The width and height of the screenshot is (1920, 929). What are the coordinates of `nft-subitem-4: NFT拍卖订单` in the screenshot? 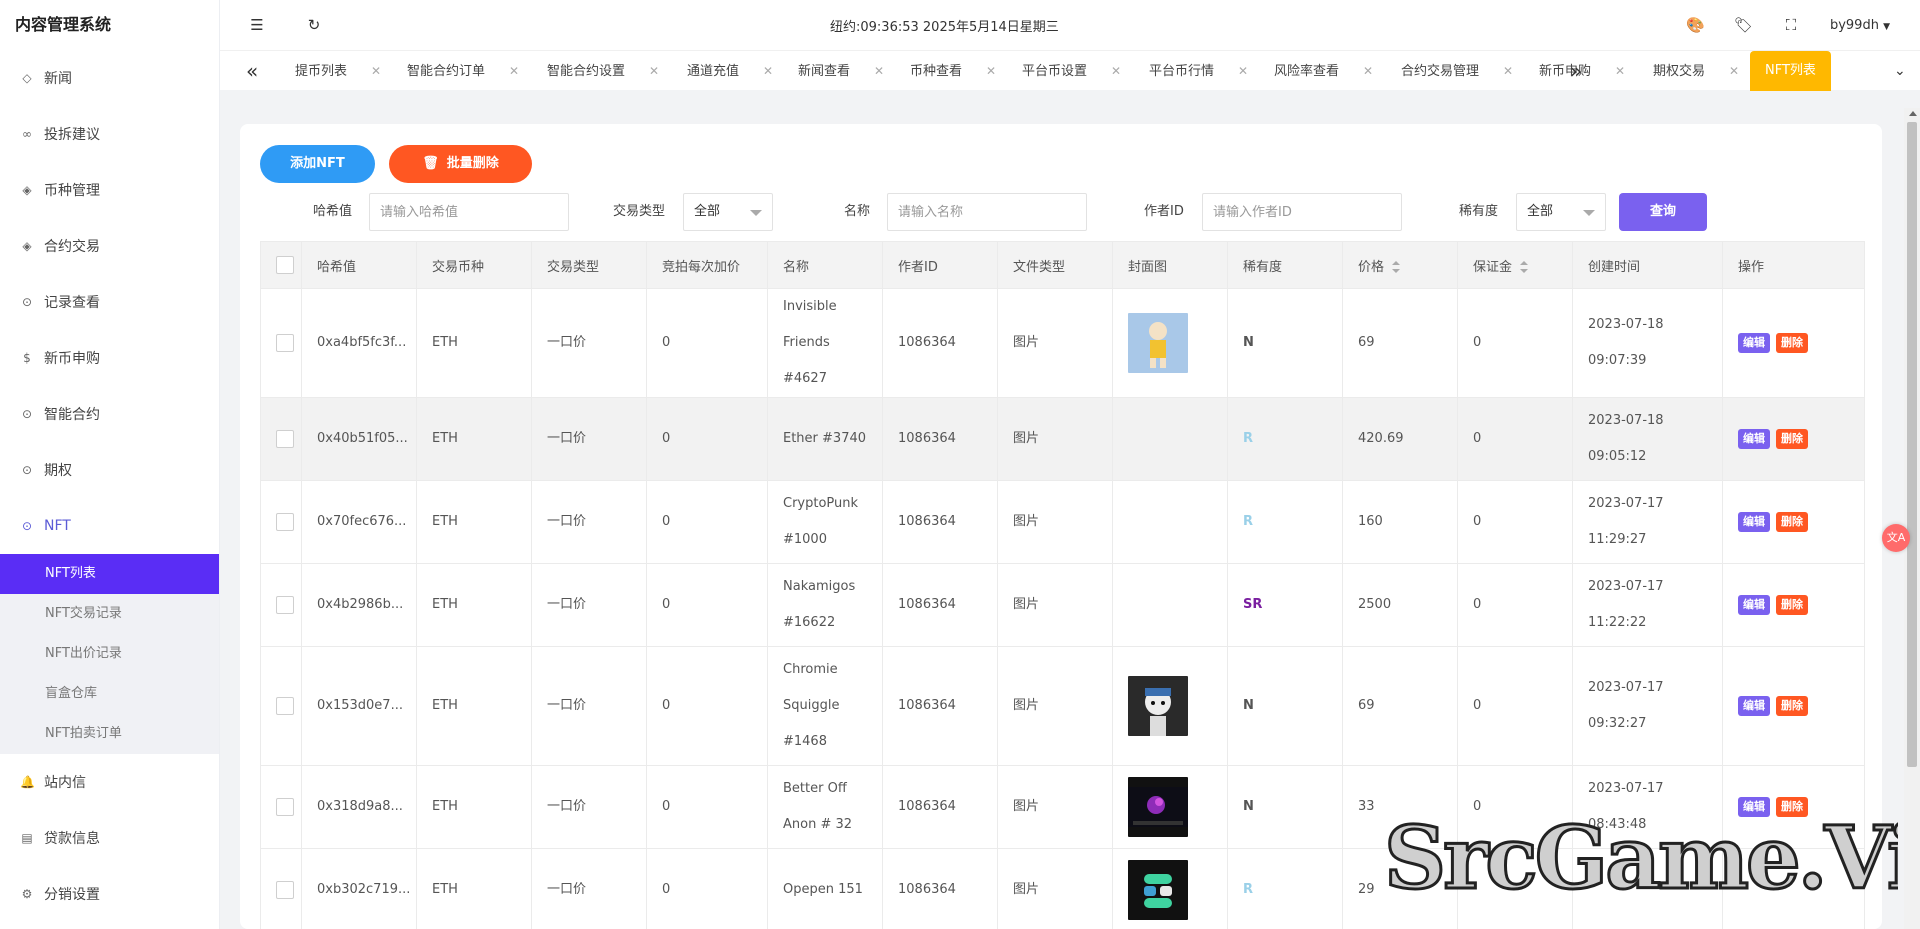 It's located at (109, 734).